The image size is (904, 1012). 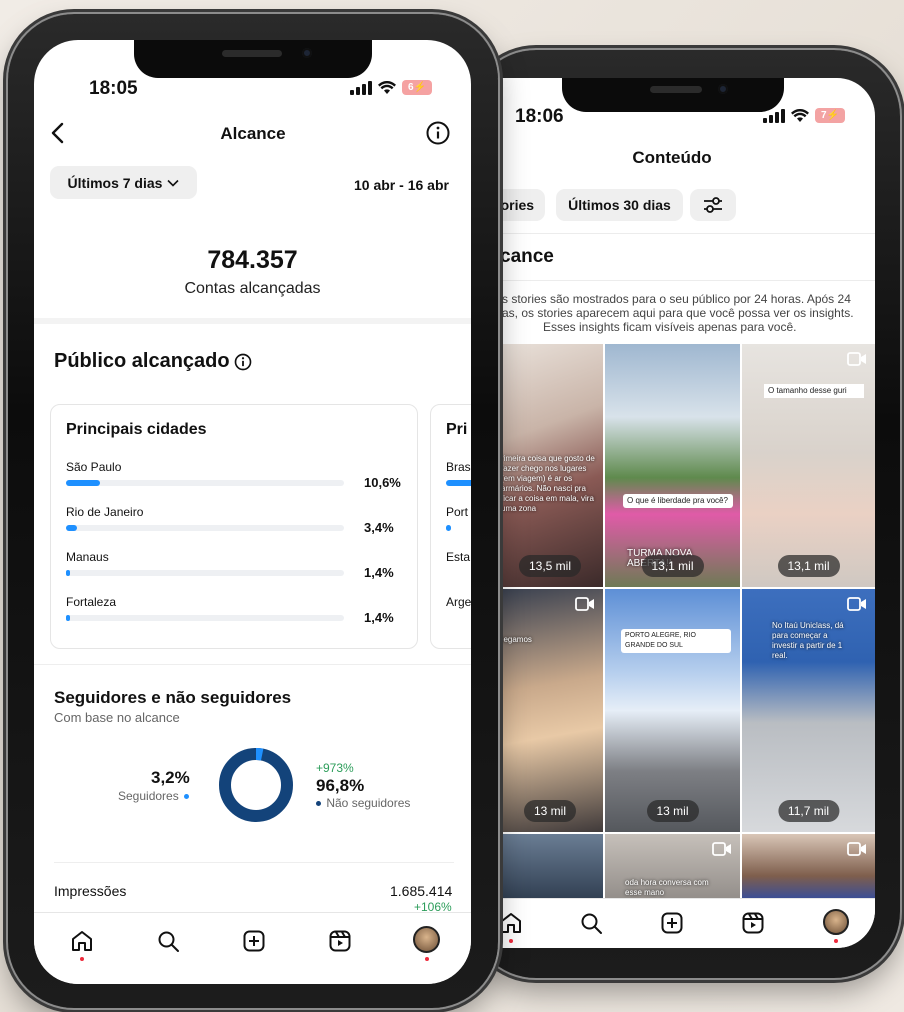 What do you see at coordinates (173, 697) in the screenshot?
I see `followers-title: Seguidores e não seguidores` at bounding box center [173, 697].